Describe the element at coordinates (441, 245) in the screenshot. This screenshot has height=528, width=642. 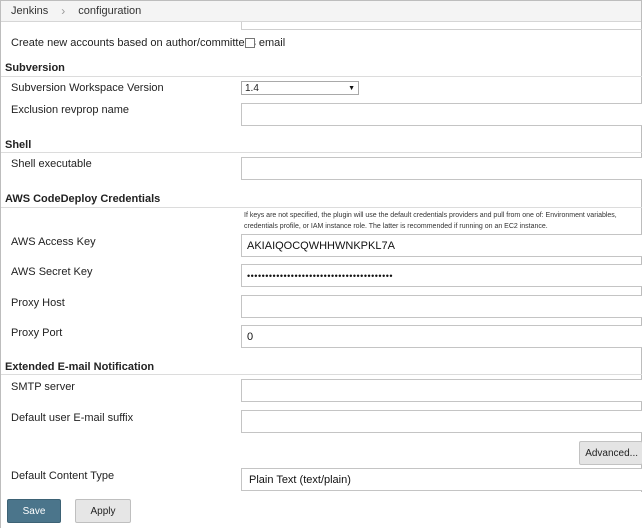
I see `aws-access-key-input: AKIAIQOCQWHHWNKPKL7A` at that location.